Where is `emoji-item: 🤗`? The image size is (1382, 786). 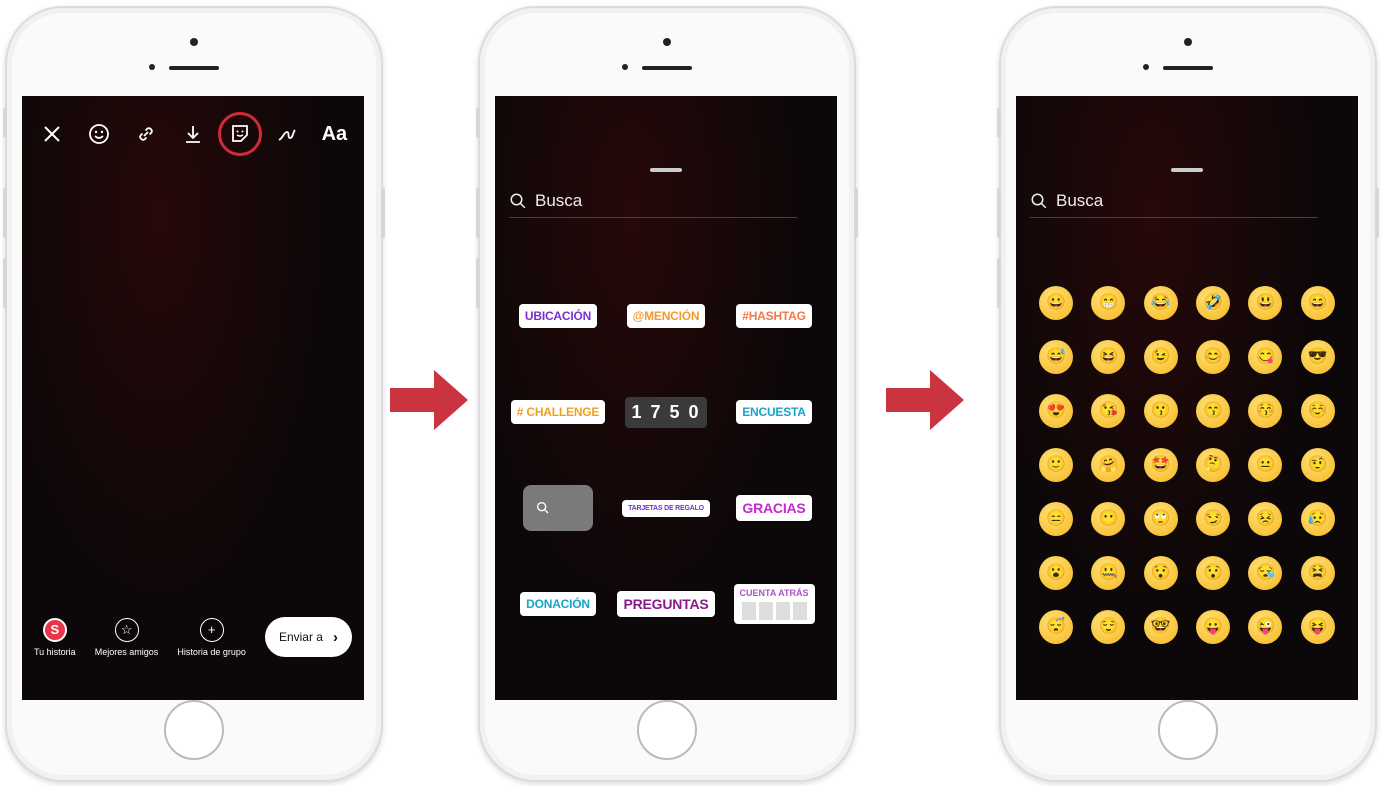
emoji-item: 🤗 is located at coordinates (1108, 465).